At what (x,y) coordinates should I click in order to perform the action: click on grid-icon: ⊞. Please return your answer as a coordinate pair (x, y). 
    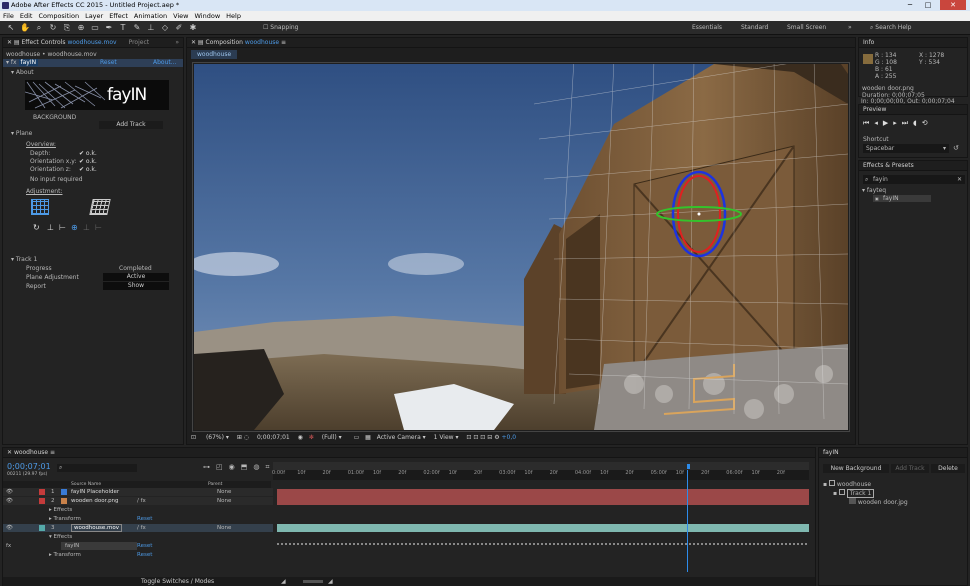
    Looking at the image, I should click on (239, 437).